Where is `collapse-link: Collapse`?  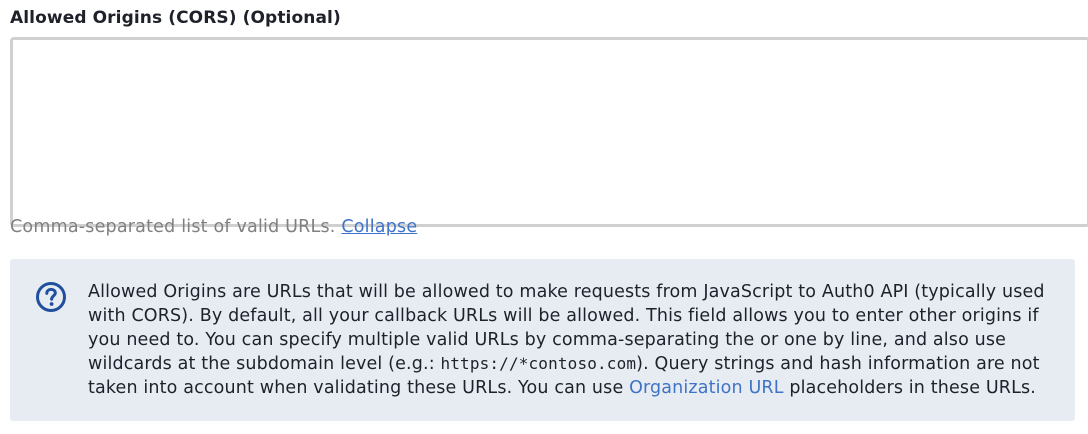 collapse-link: Collapse is located at coordinates (379, 227).